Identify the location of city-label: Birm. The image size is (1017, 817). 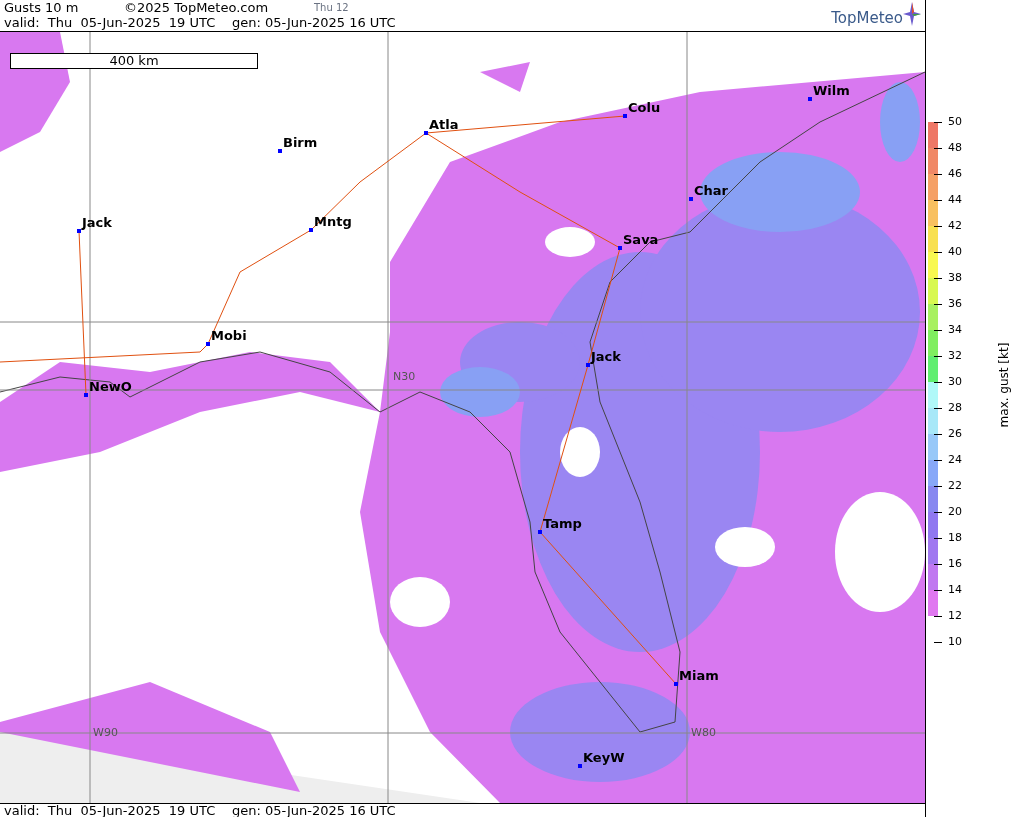
(300, 142).